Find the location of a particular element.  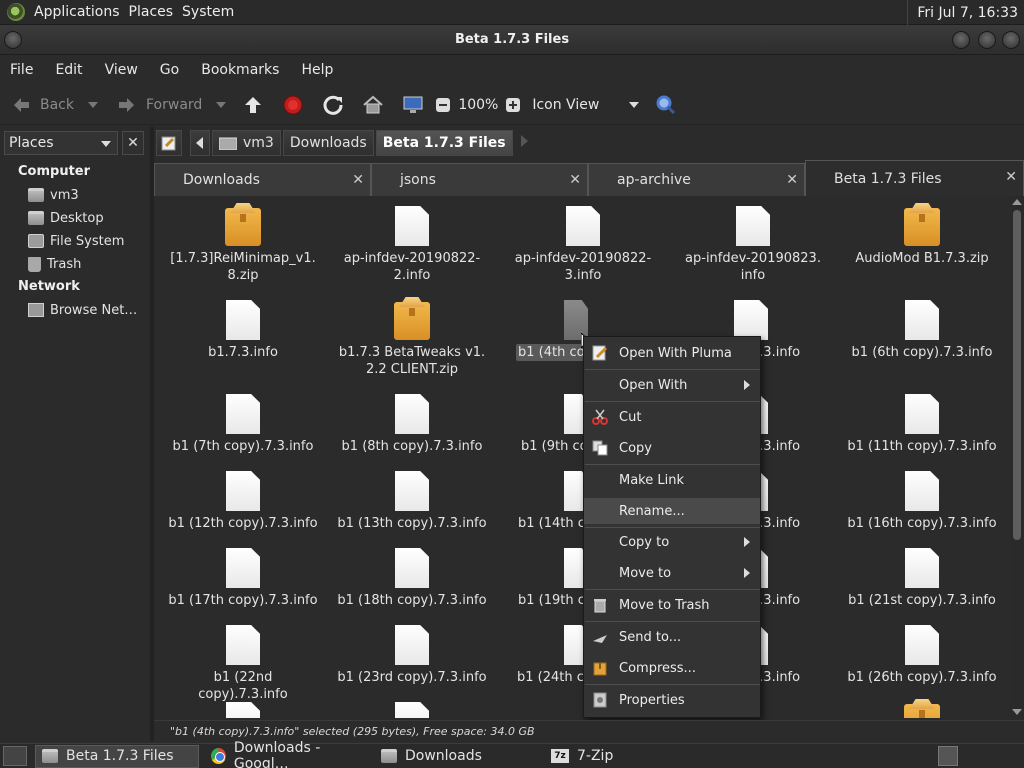

tab-beta-files: Beta 1.7.3 Files ✕ is located at coordinates (914, 178).